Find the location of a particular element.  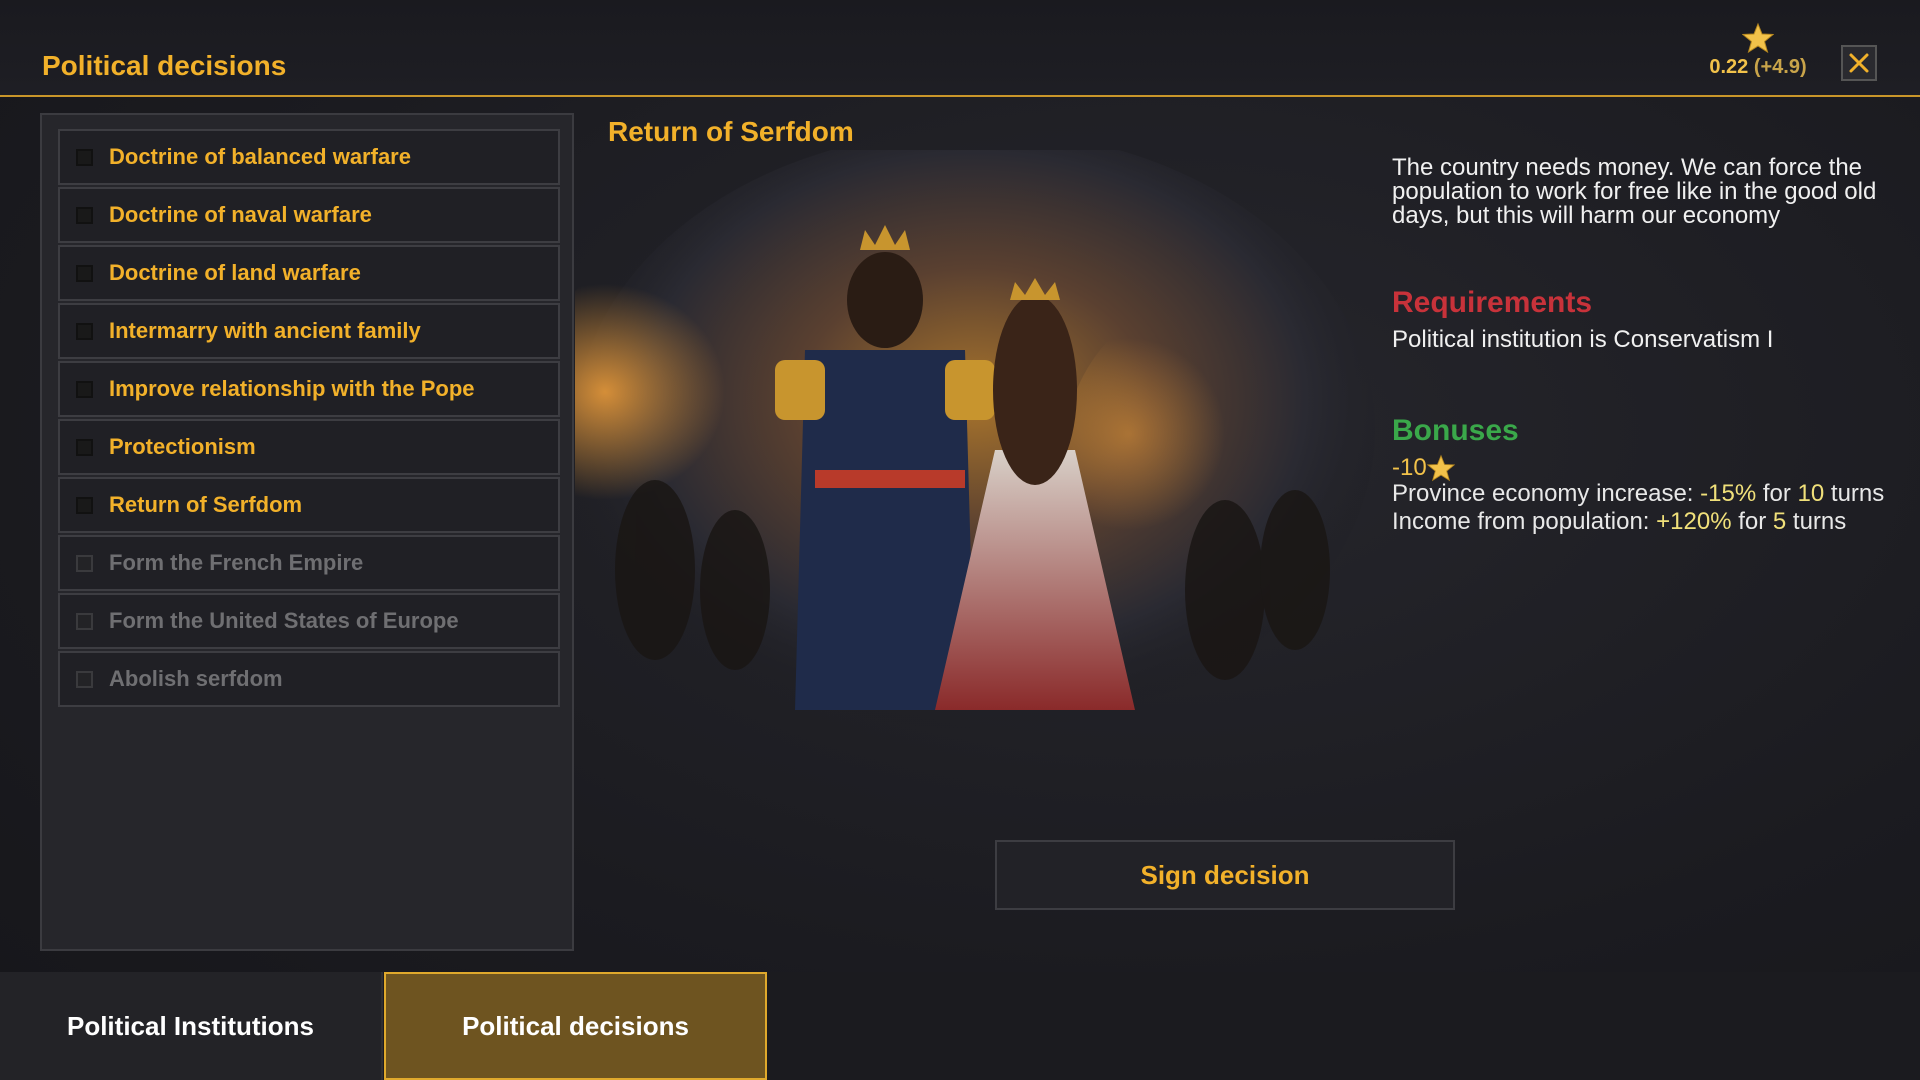

page-title: Political decisions is located at coordinates (164, 65).